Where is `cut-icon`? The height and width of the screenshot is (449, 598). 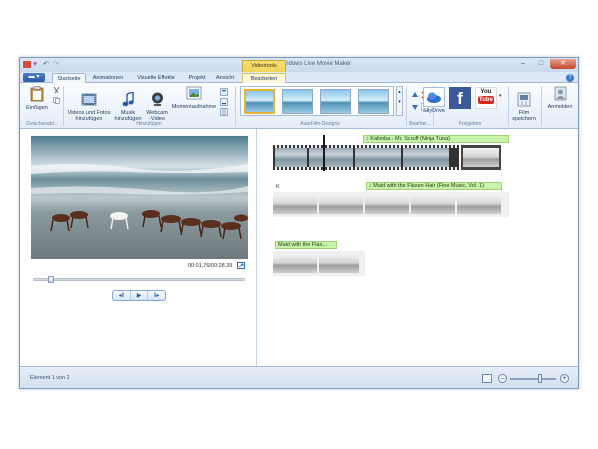
cut-icon is located at coordinates (56, 90).